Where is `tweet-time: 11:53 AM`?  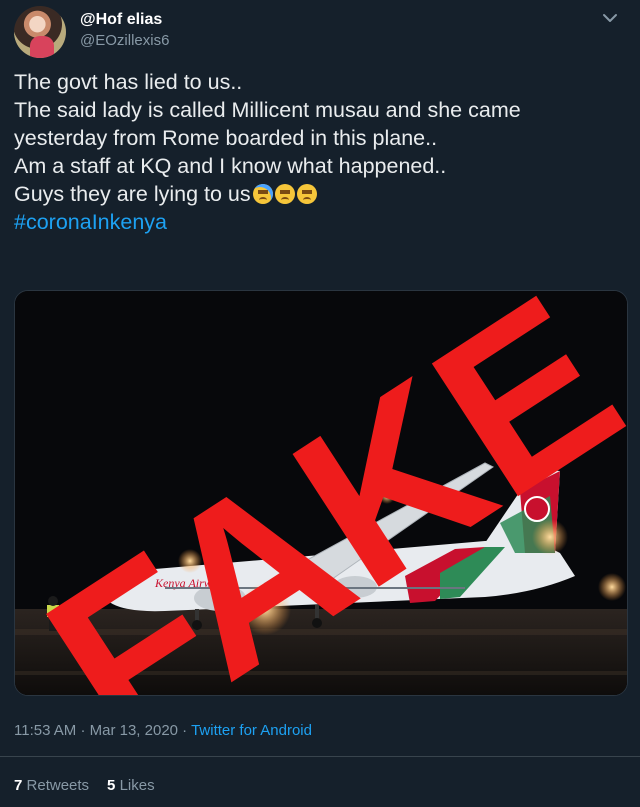
tweet-time: 11:53 AM is located at coordinates (45, 730).